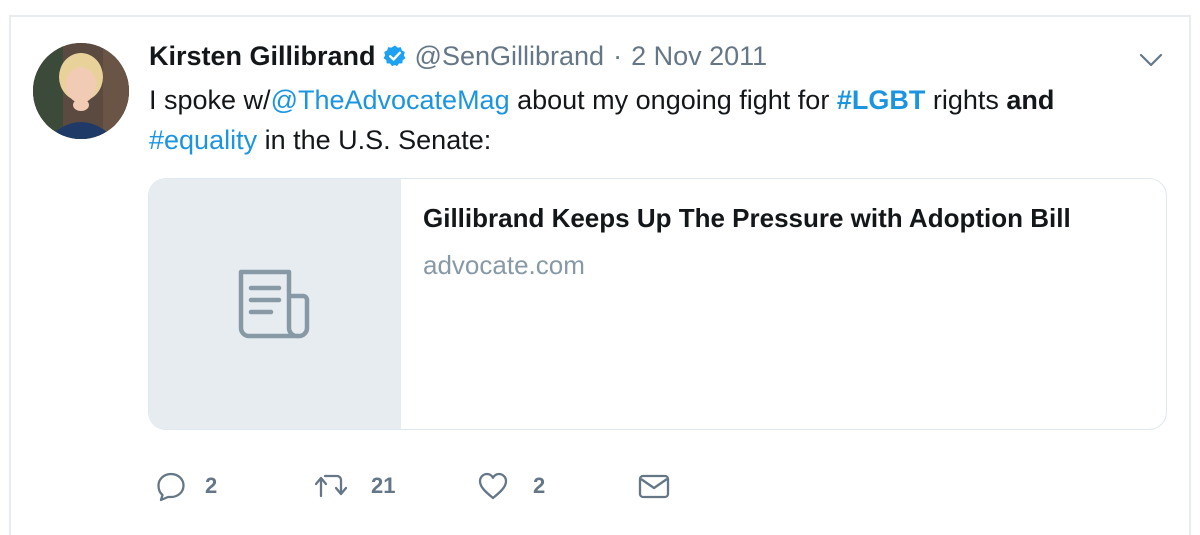 The image size is (1200, 535). I want to click on tweet-text-bold: and, so click(1030, 100).